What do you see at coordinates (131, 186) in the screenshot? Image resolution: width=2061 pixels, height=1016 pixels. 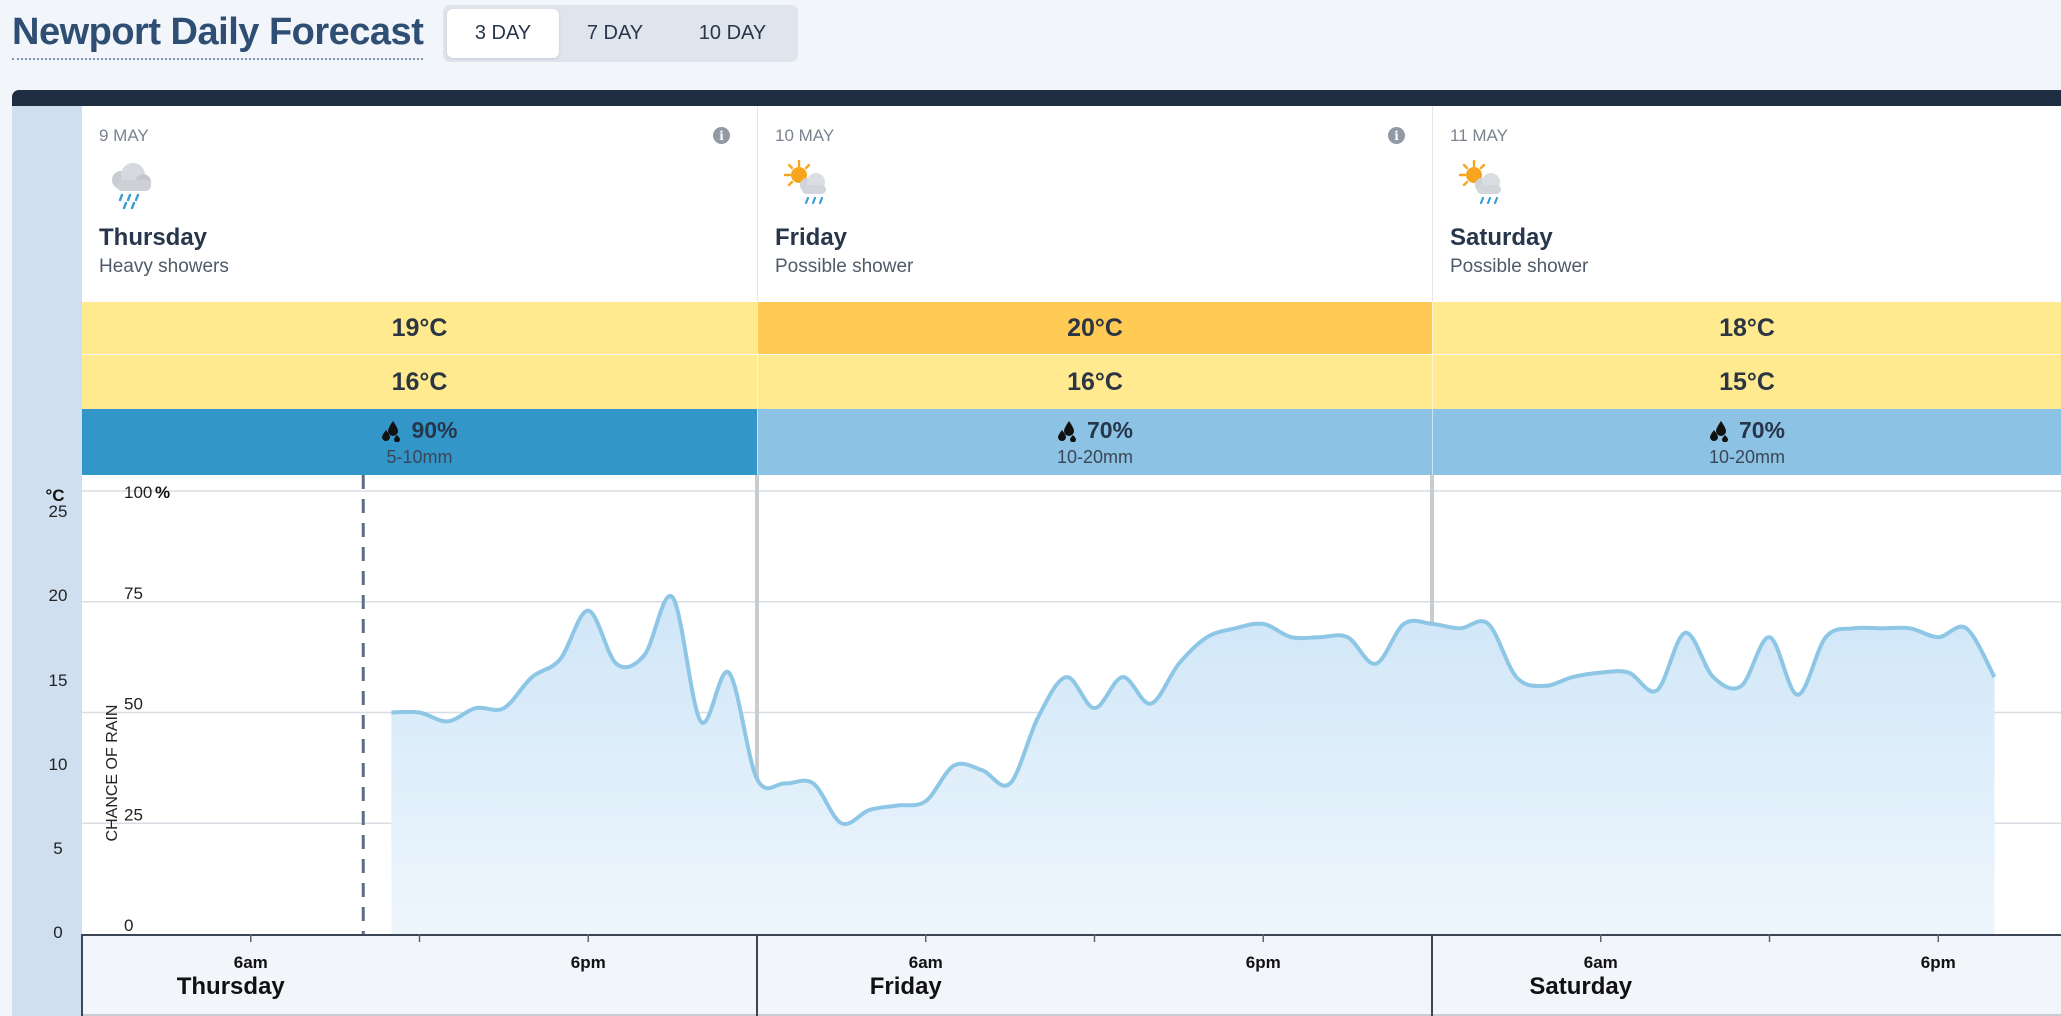 I see `heavy-showers-icon` at bounding box center [131, 186].